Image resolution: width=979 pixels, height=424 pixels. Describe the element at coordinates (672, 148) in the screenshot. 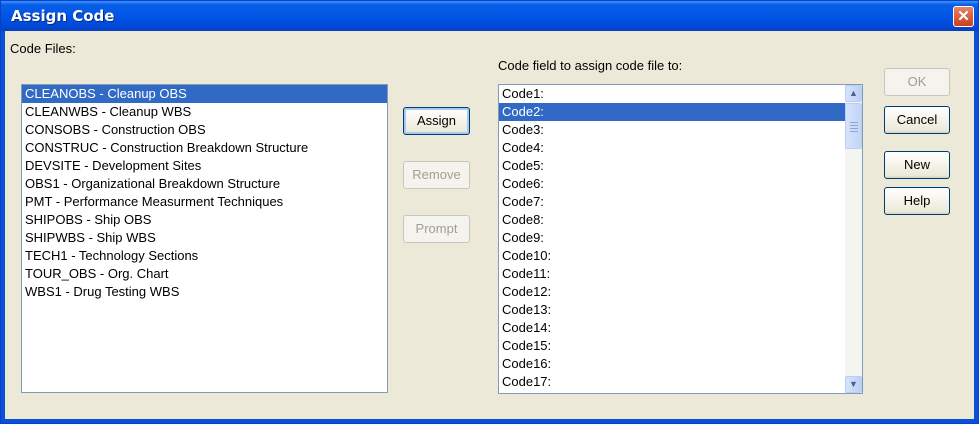

I see `code-field-item: Code4:` at that location.